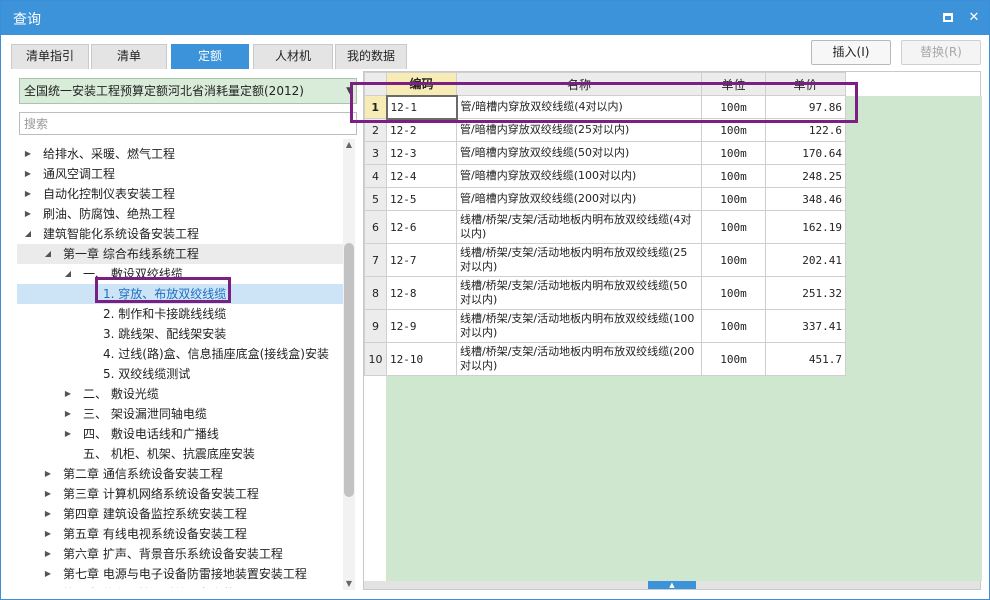 This screenshot has height=600, width=990. What do you see at coordinates (375, 359) in the screenshot?
I see `row-number: 10` at bounding box center [375, 359].